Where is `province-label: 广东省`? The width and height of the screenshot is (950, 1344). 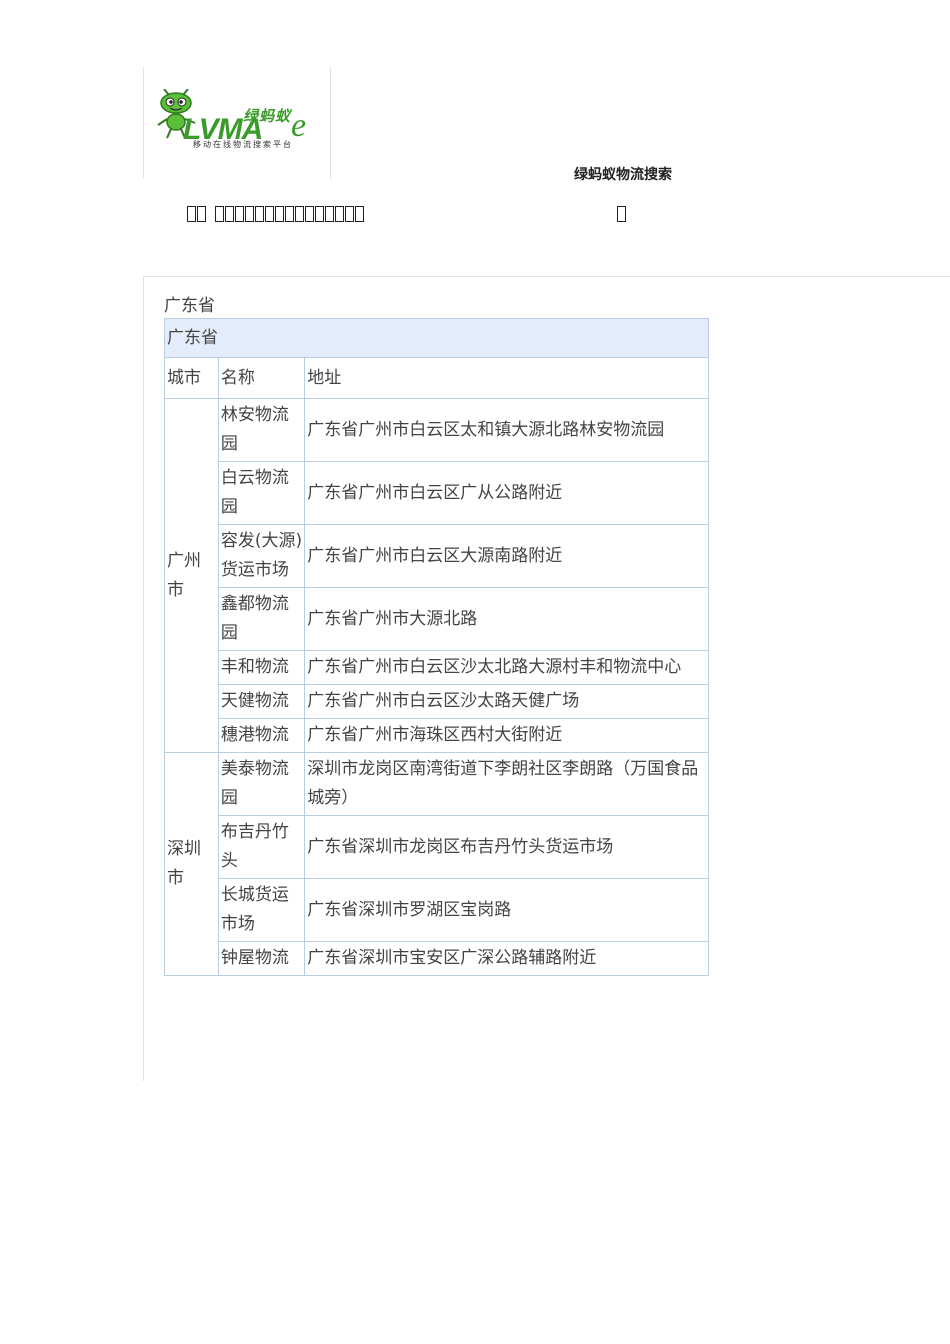
province-label: 广东省 is located at coordinates (189, 306).